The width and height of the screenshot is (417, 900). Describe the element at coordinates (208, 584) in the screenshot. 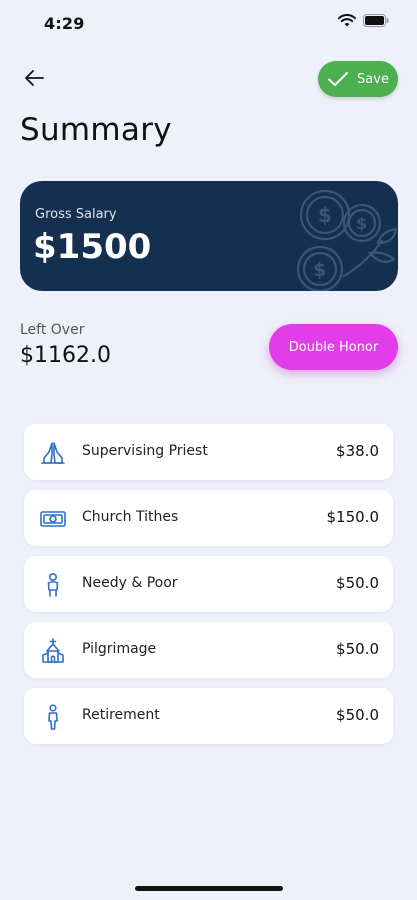

I see `expense-item-needy-poor: Needy & Poor $50.0` at that location.